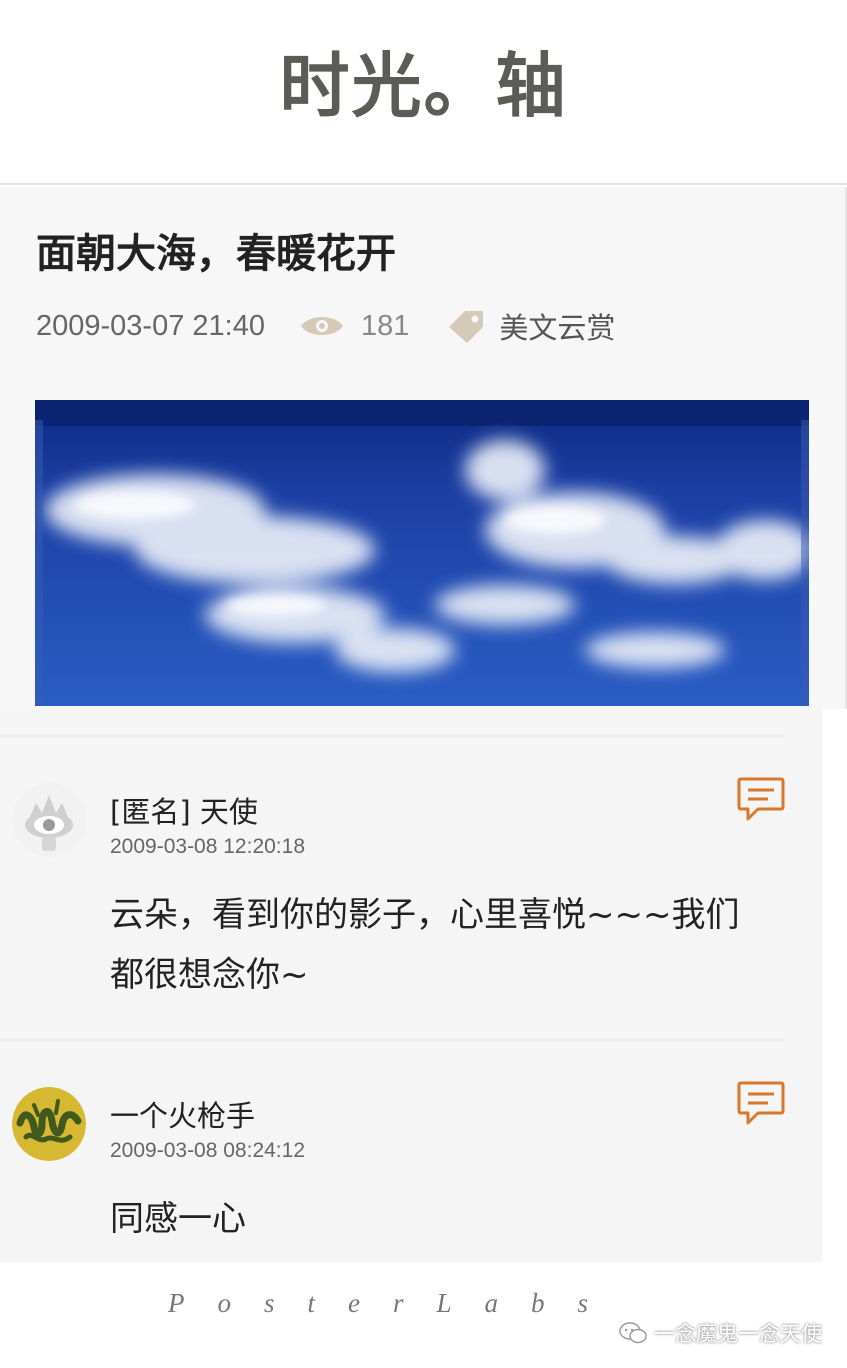  Describe the element at coordinates (425, 945) in the screenshot. I see `comment-text: 云朵，看到你的影子，心里喜悦~~~我们都很想念你~` at that location.